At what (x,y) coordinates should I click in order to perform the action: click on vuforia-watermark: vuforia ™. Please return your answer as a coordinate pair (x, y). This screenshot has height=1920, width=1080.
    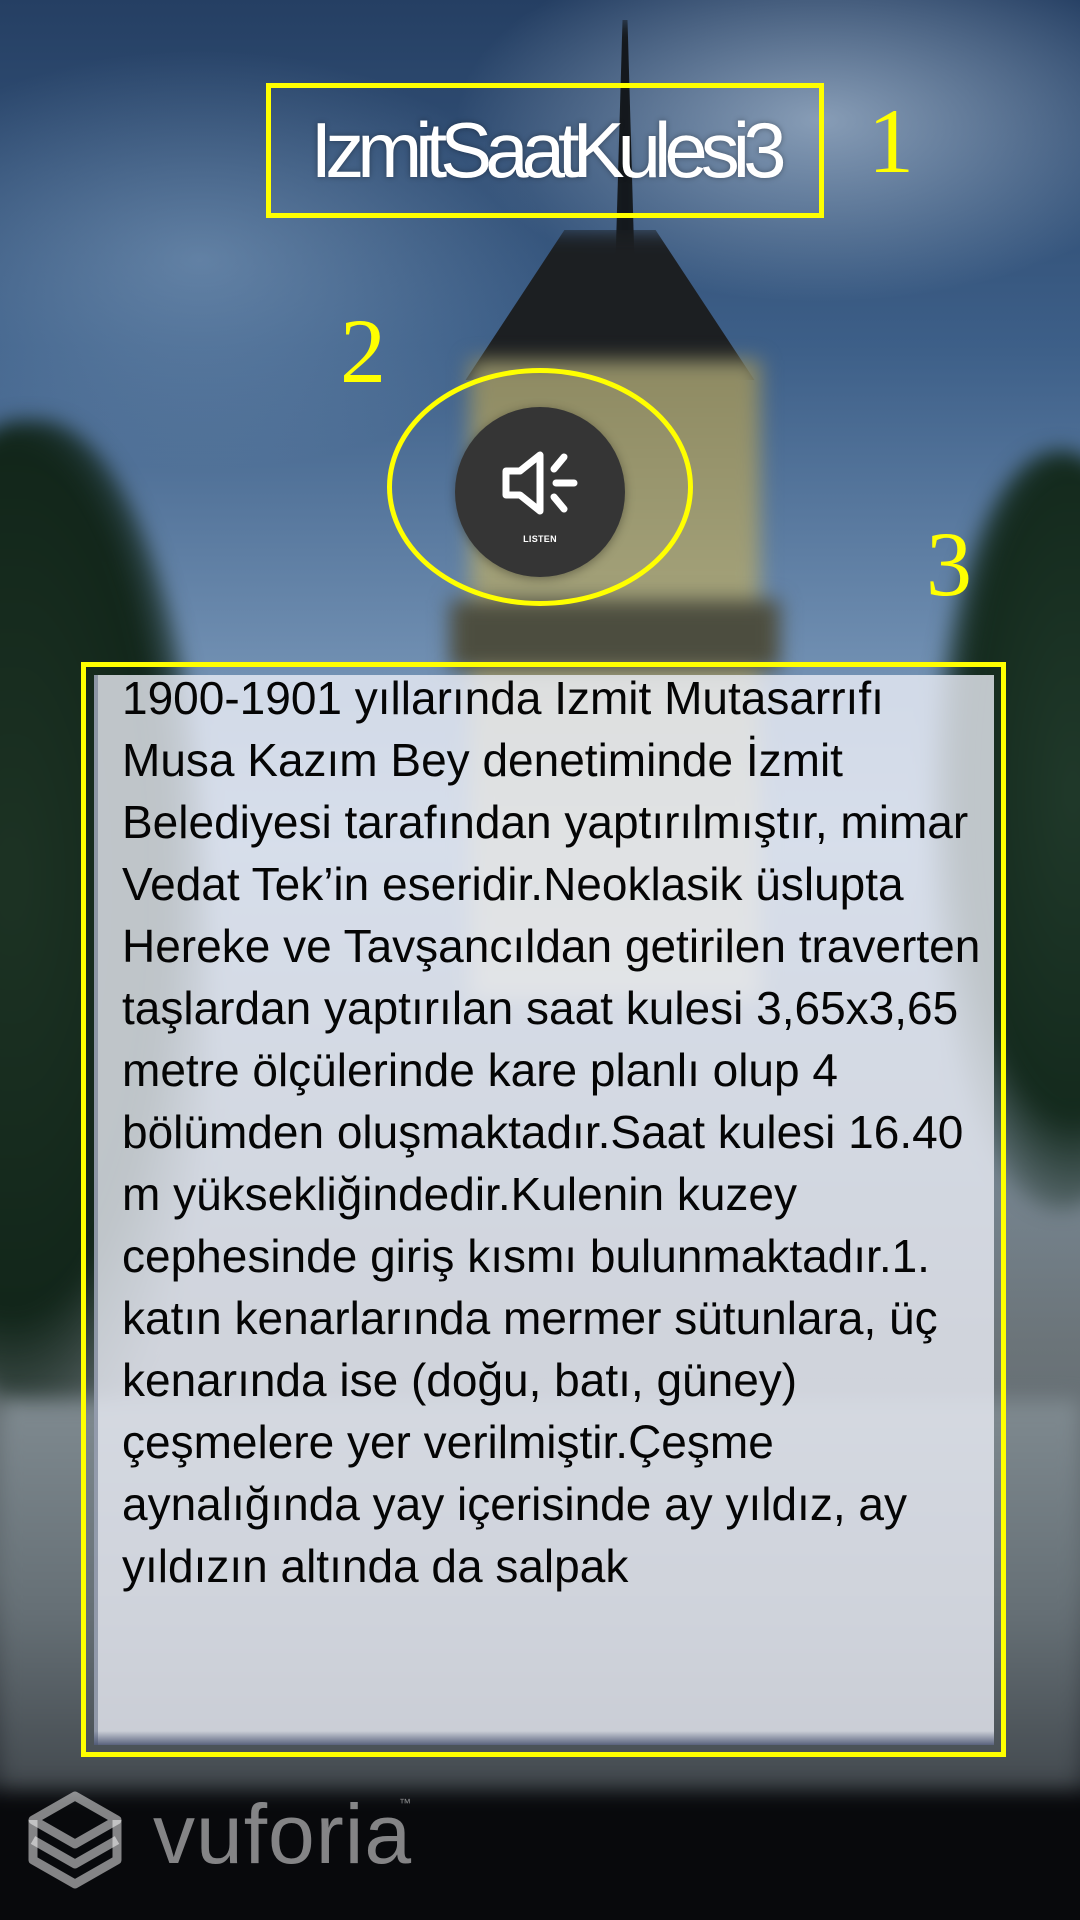
    Looking at the image, I should click on (225, 1845).